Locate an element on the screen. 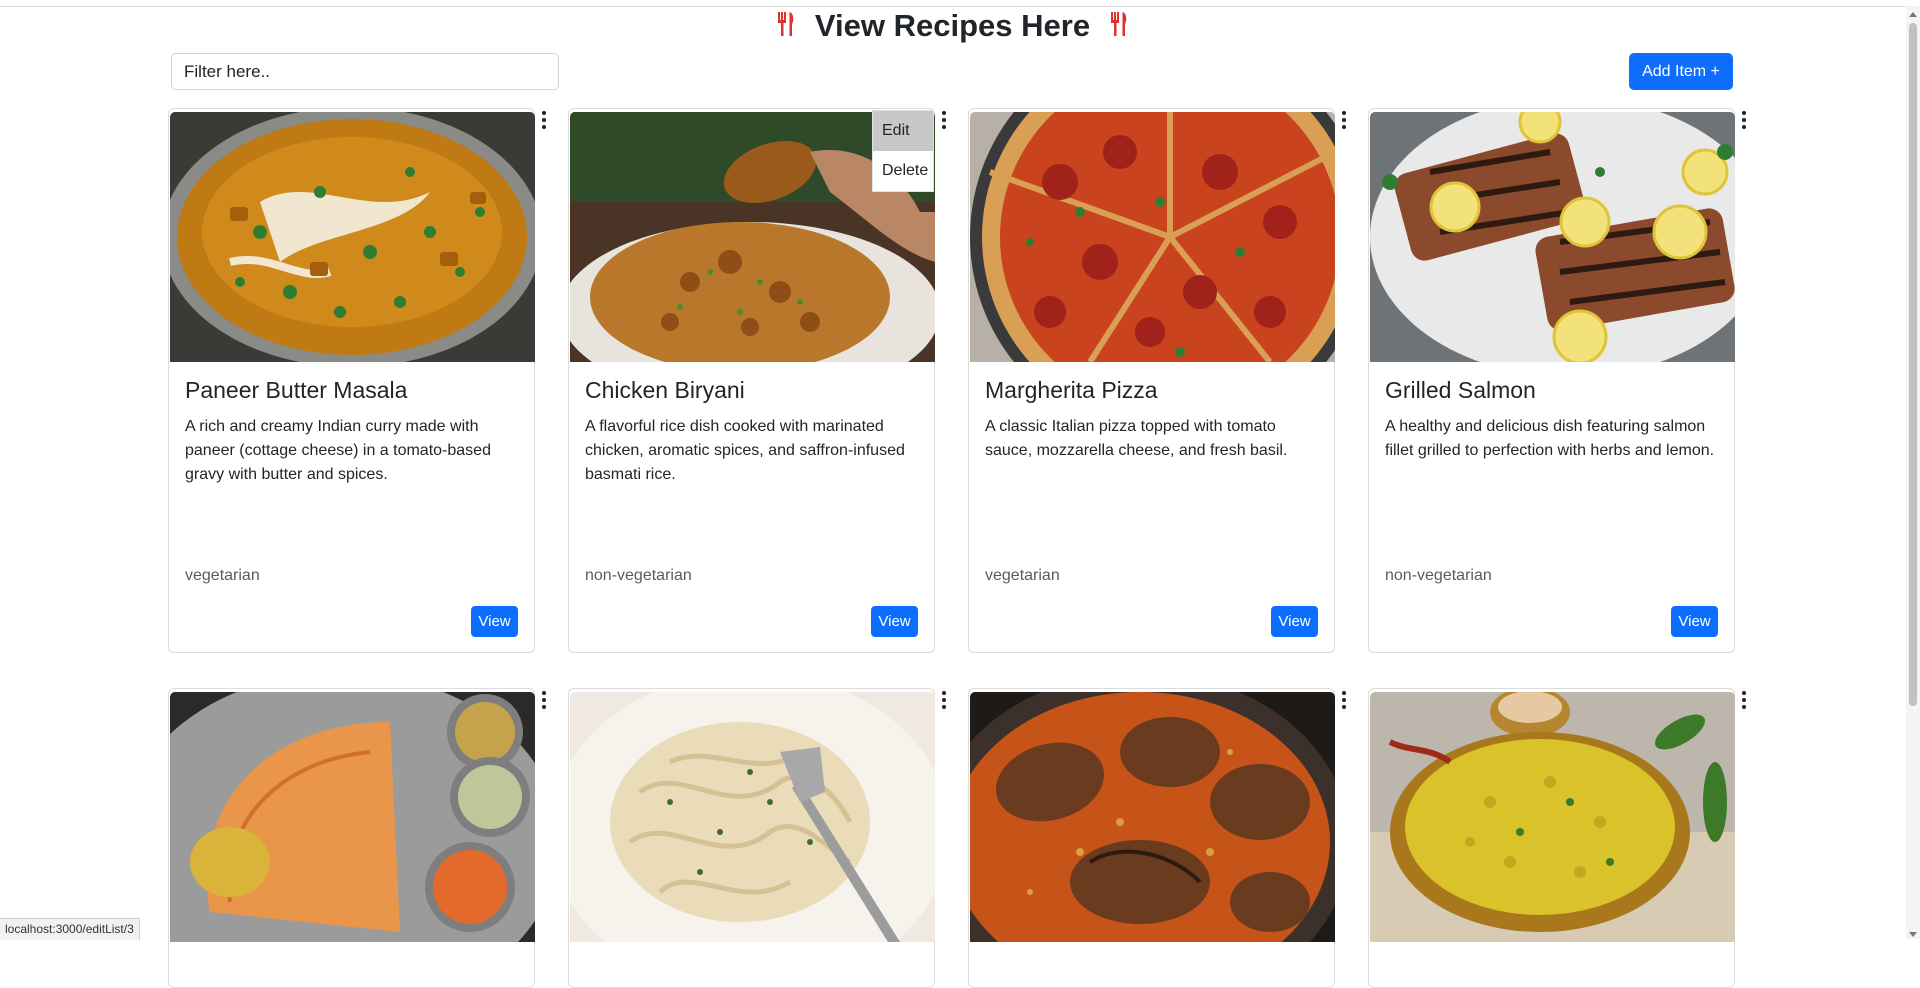  delete-menu-item: Delete is located at coordinates (903, 171).